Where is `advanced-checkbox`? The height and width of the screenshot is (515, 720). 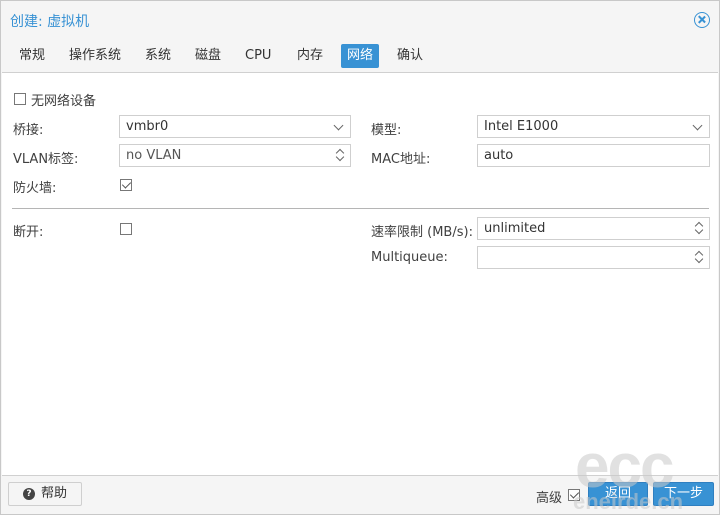
advanced-checkbox is located at coordinates (574, 495).